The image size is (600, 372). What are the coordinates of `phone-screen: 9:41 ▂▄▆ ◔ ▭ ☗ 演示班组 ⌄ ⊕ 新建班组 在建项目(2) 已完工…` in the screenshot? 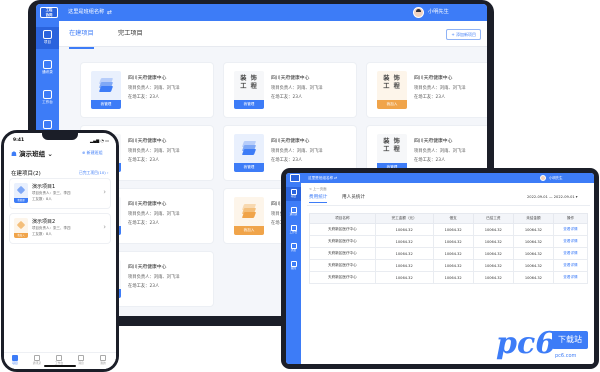 It's located at (60, 251).